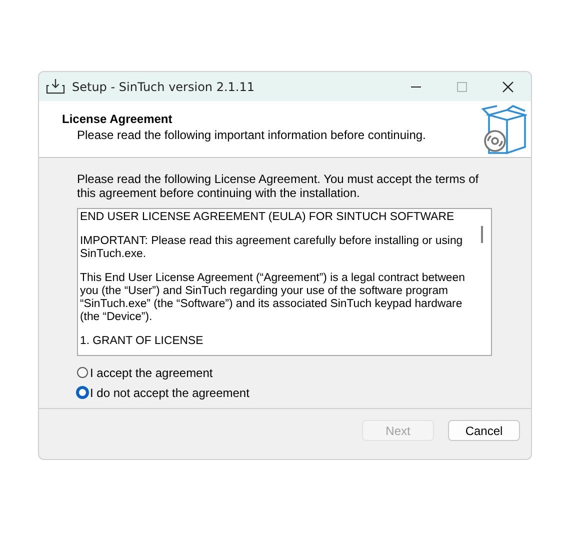 This screenshot has width=572, height=534. I want to click on license-paragraph: IMPORTANT: Please read this agreement carefully before installing or using SinTuch.exe., so click(272, 247).